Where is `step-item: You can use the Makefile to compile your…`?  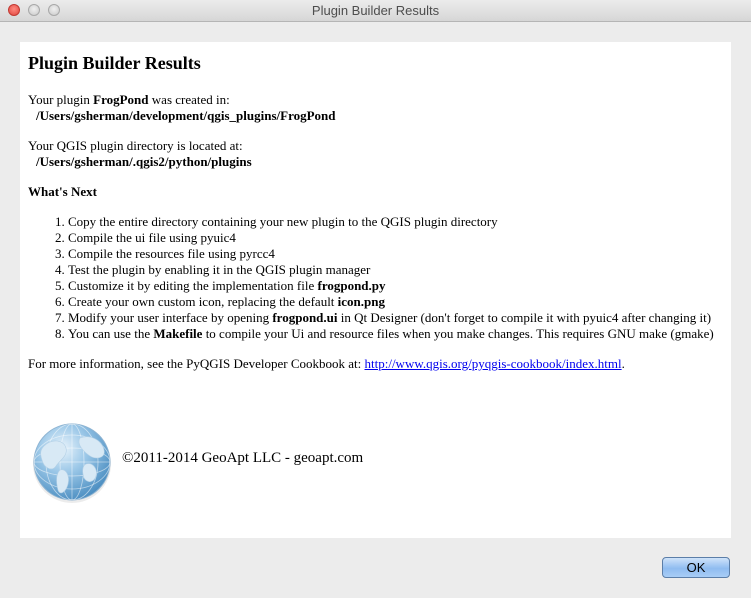 step-item: You can use the Makefile to compile your… is located at coordinates (395, 334).